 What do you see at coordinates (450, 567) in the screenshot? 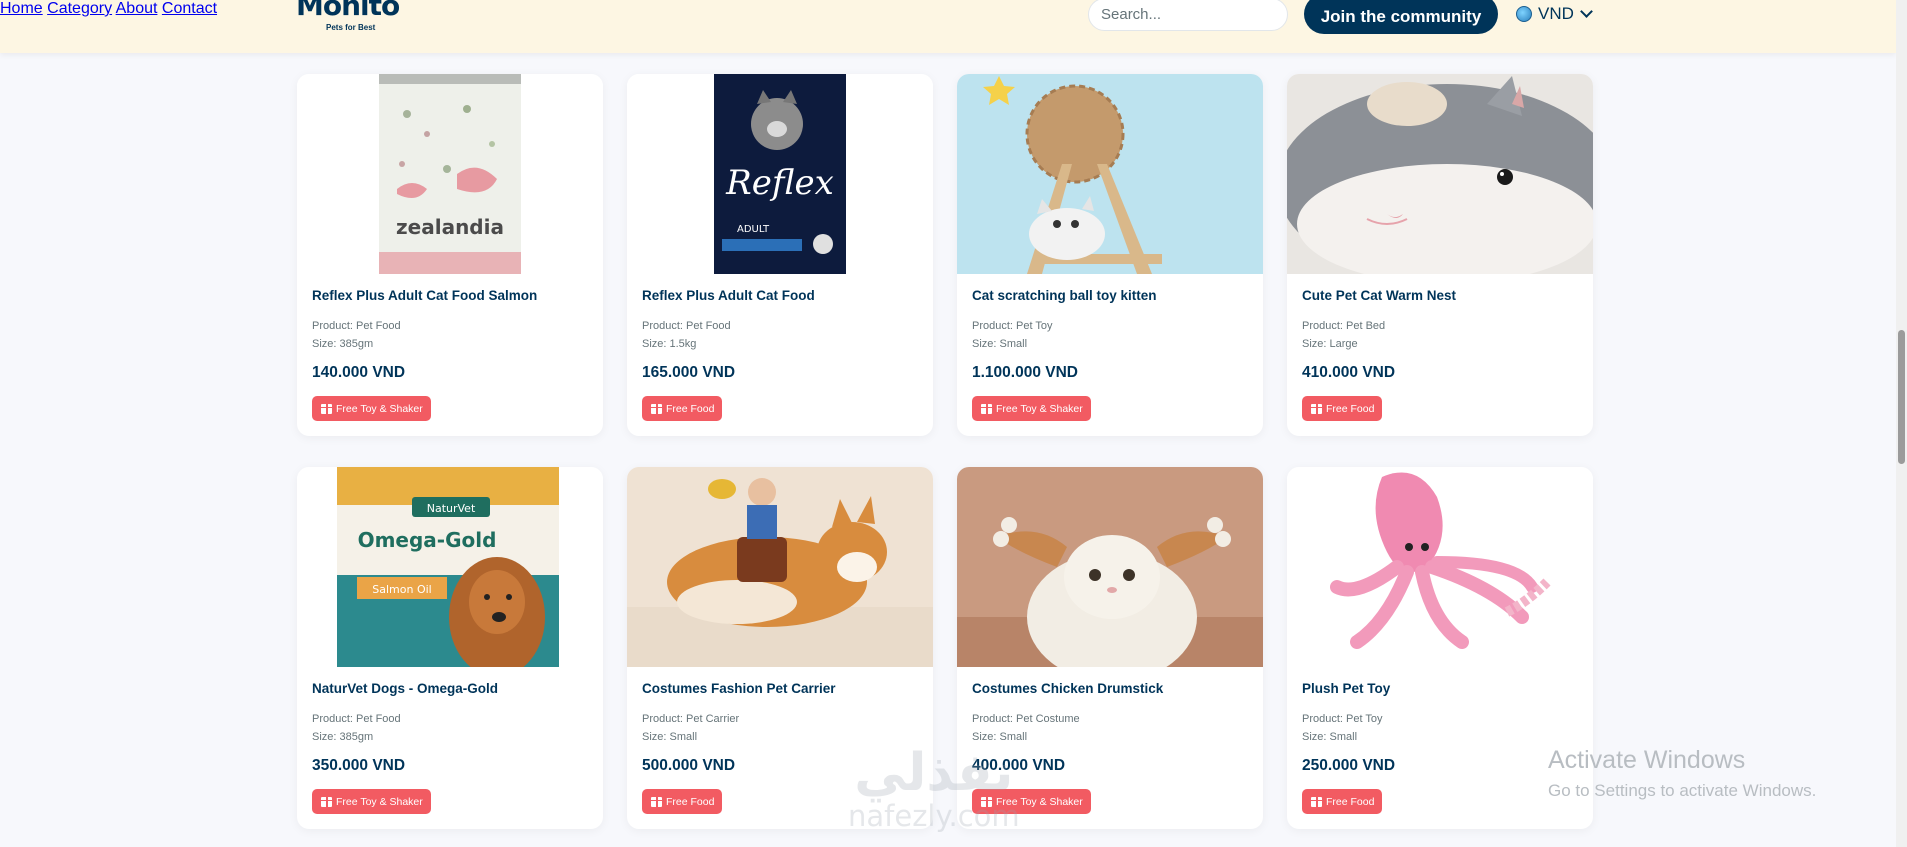
I see `product-image: NaturVet Omega-Gold Salmon Oil` at bounding box center [450, 567].